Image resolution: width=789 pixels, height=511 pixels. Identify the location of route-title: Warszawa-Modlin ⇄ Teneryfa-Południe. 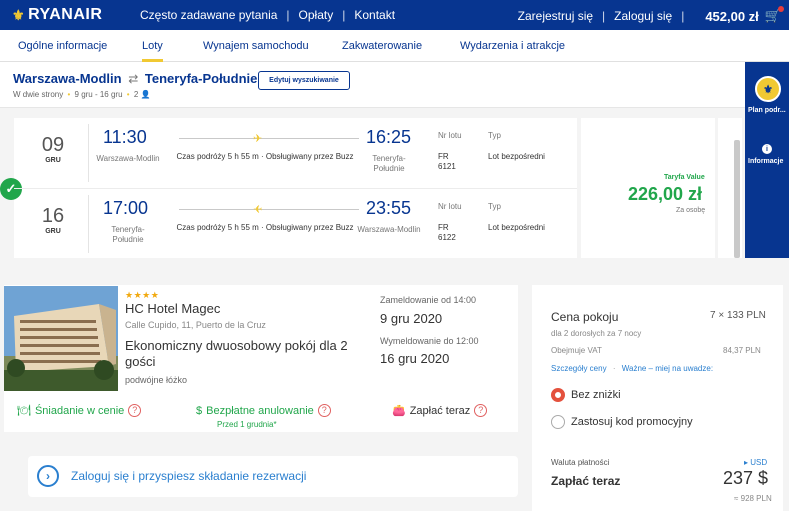
(135, 78).